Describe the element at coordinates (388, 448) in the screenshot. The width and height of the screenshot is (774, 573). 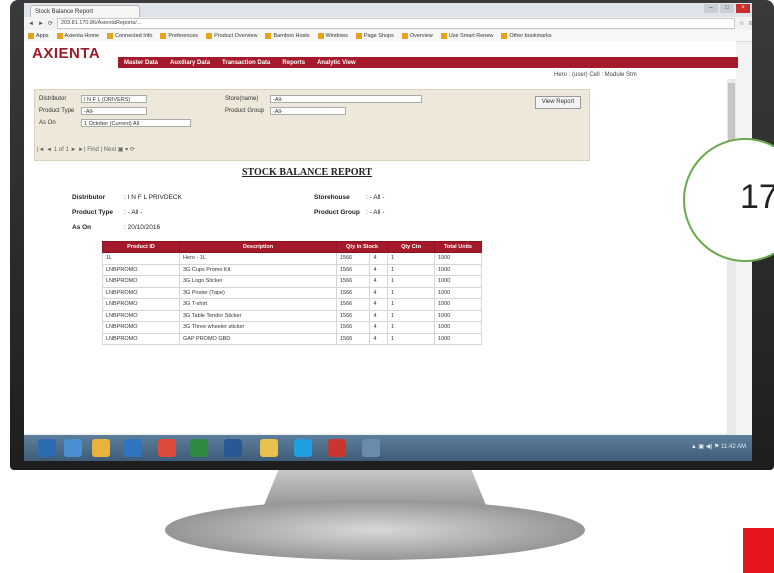
I see `taskbar: ▲ ▣ ◀) ⚑ 11:42 AM` at that location.